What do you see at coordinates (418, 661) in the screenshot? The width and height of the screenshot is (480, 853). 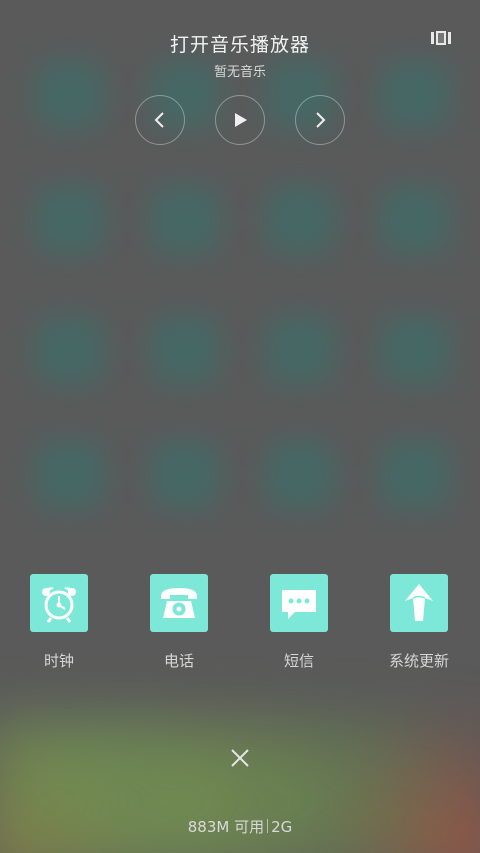 I see `shortcut-label-system-update: 系统更新` at bounding box center [418, 661].